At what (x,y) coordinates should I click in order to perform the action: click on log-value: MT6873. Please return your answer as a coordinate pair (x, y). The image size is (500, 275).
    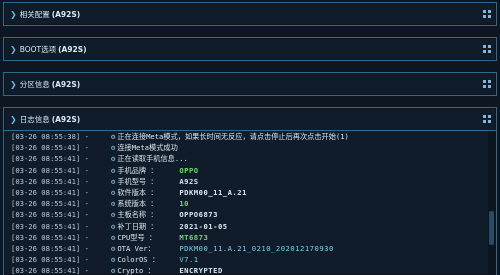
    Looking at the image, I should click on (194, 237).